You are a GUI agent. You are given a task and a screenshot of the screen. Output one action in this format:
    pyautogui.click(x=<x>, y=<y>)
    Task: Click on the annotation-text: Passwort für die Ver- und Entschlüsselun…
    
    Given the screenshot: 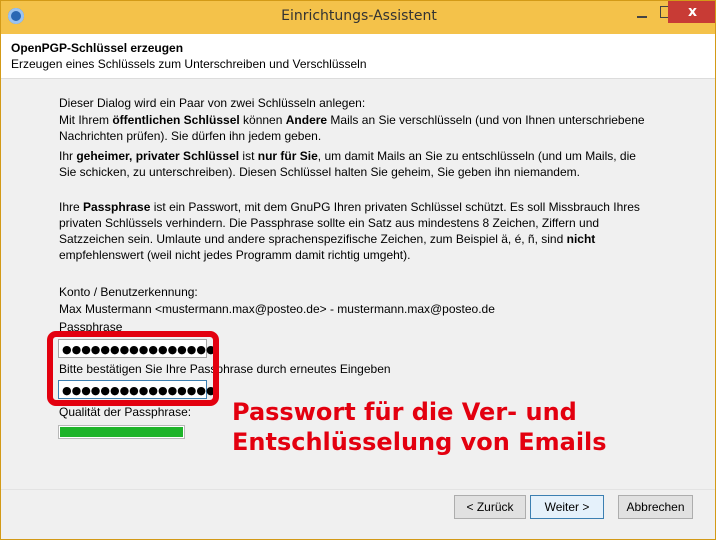 What is the action you would take?
    pyautogui.click(x=462, y=427)
    